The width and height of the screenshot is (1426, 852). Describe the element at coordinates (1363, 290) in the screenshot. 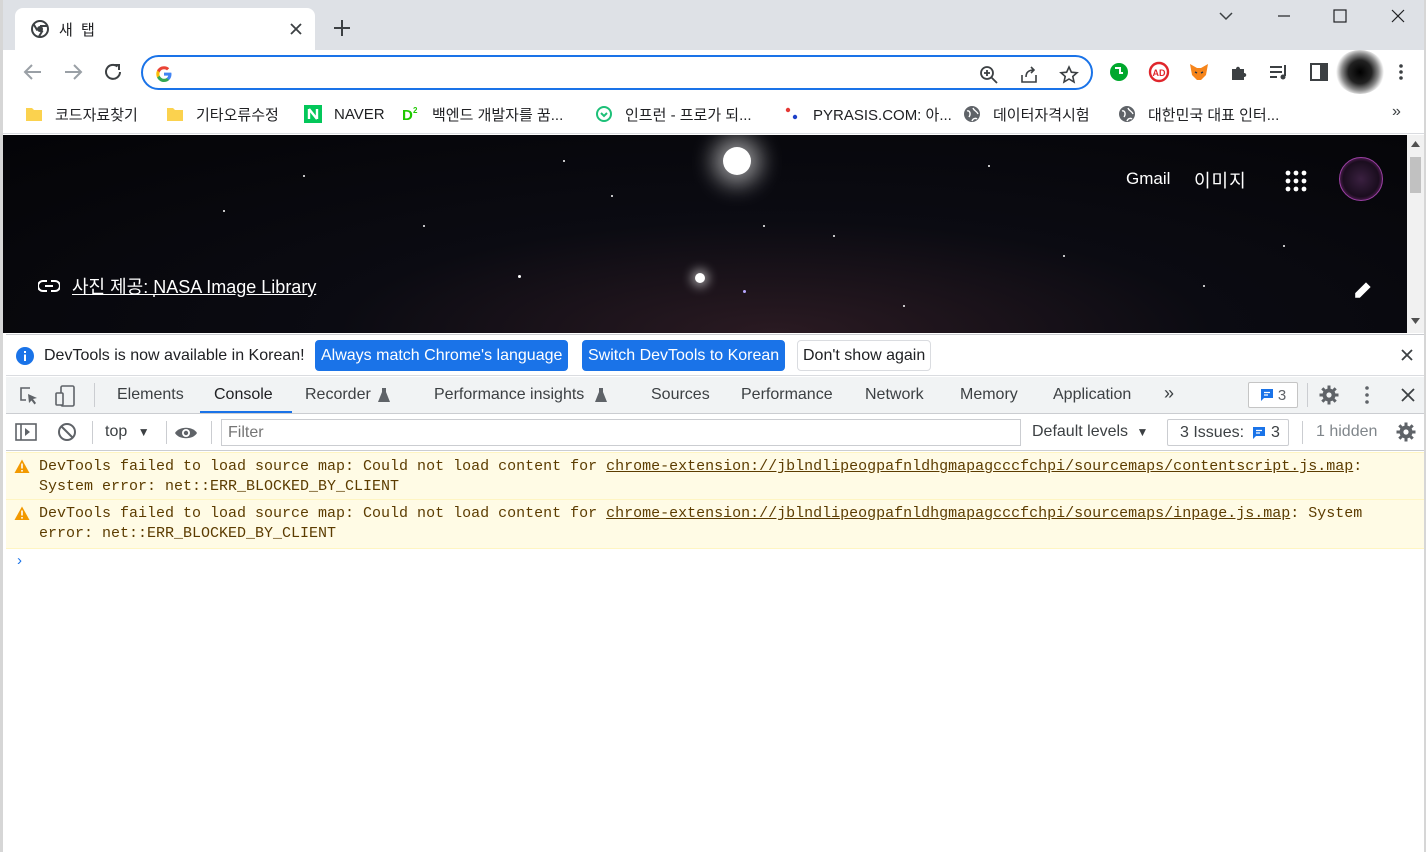

I see `customize-pencil-icon` at that location.